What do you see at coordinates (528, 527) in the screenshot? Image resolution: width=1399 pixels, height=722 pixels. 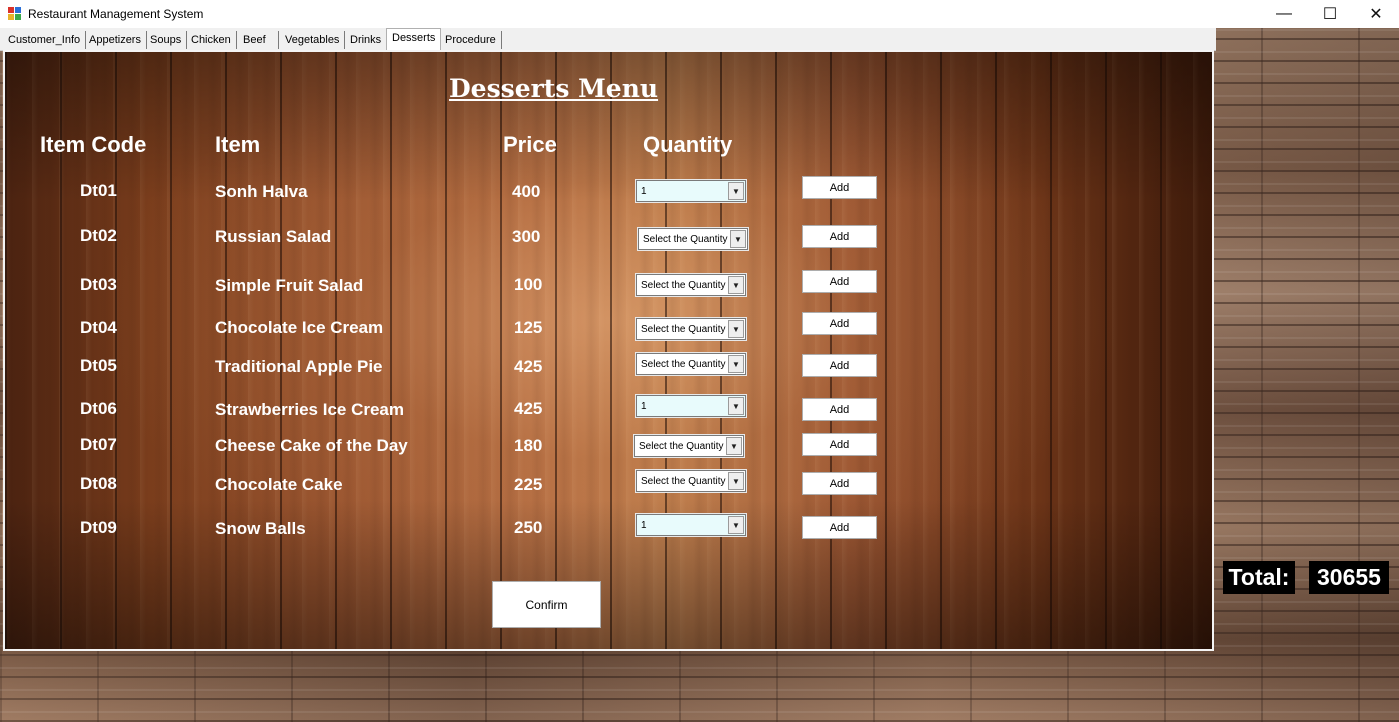 I see `item-price: 250` at bounding box center [528, 527].